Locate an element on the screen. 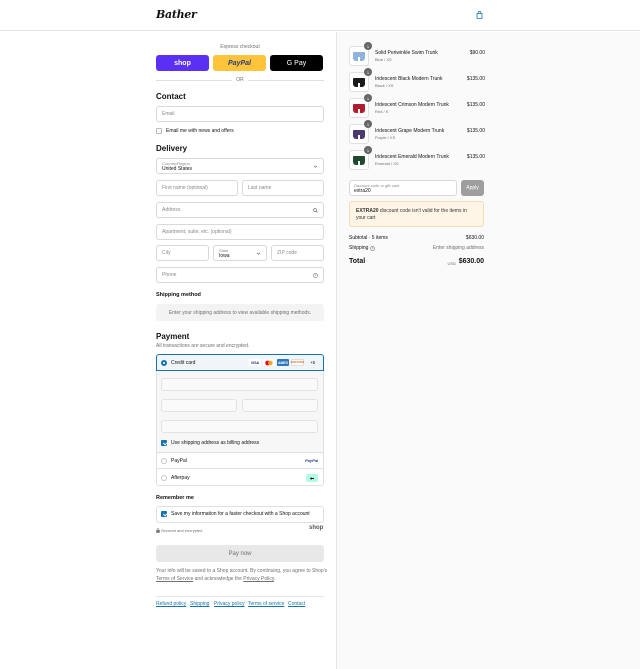 Image resolution: width=640 pixels, height=669 pixels. product-name: Iridescent Emerald Modern Trunk is located at coordinates (412, 157).